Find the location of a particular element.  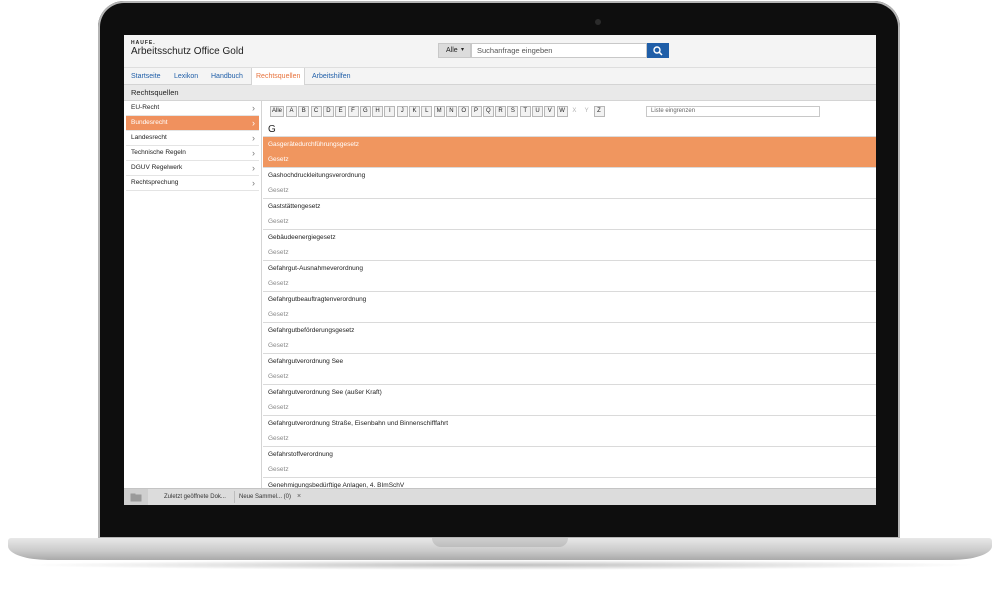

list-item: Gebäudeenergiegesetz Gesetz is located at coordinates (569, 245).